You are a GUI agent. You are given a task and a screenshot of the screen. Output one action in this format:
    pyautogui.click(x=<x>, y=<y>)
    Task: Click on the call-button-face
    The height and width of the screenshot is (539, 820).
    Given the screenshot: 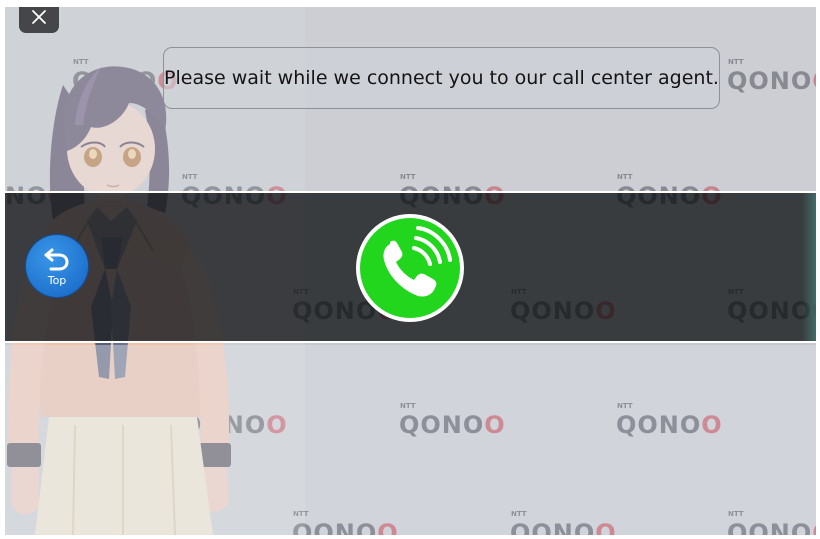 What is the action you would take?
    pyautogui.click(x=410, y=268)
    